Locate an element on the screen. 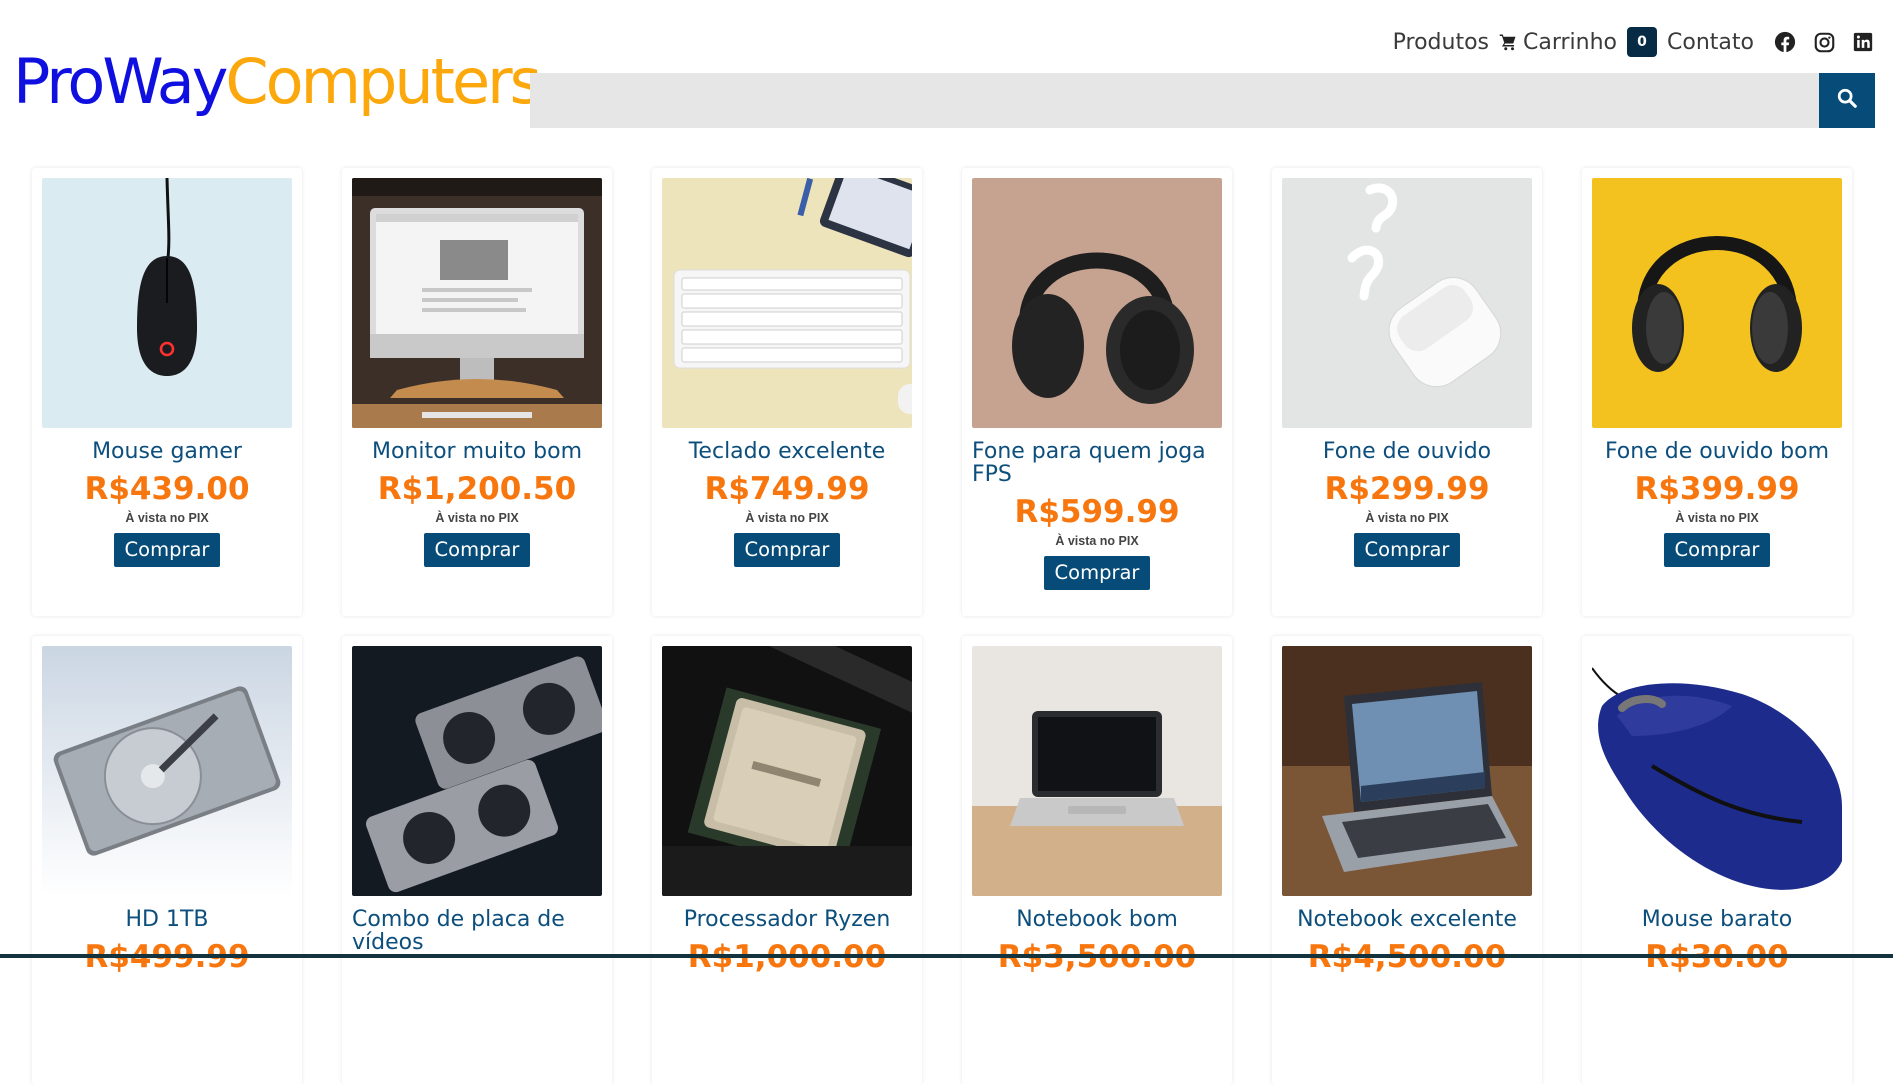 This screenshot has width=1893, height=1084. search-icon is located at coordinates (1847, 100).